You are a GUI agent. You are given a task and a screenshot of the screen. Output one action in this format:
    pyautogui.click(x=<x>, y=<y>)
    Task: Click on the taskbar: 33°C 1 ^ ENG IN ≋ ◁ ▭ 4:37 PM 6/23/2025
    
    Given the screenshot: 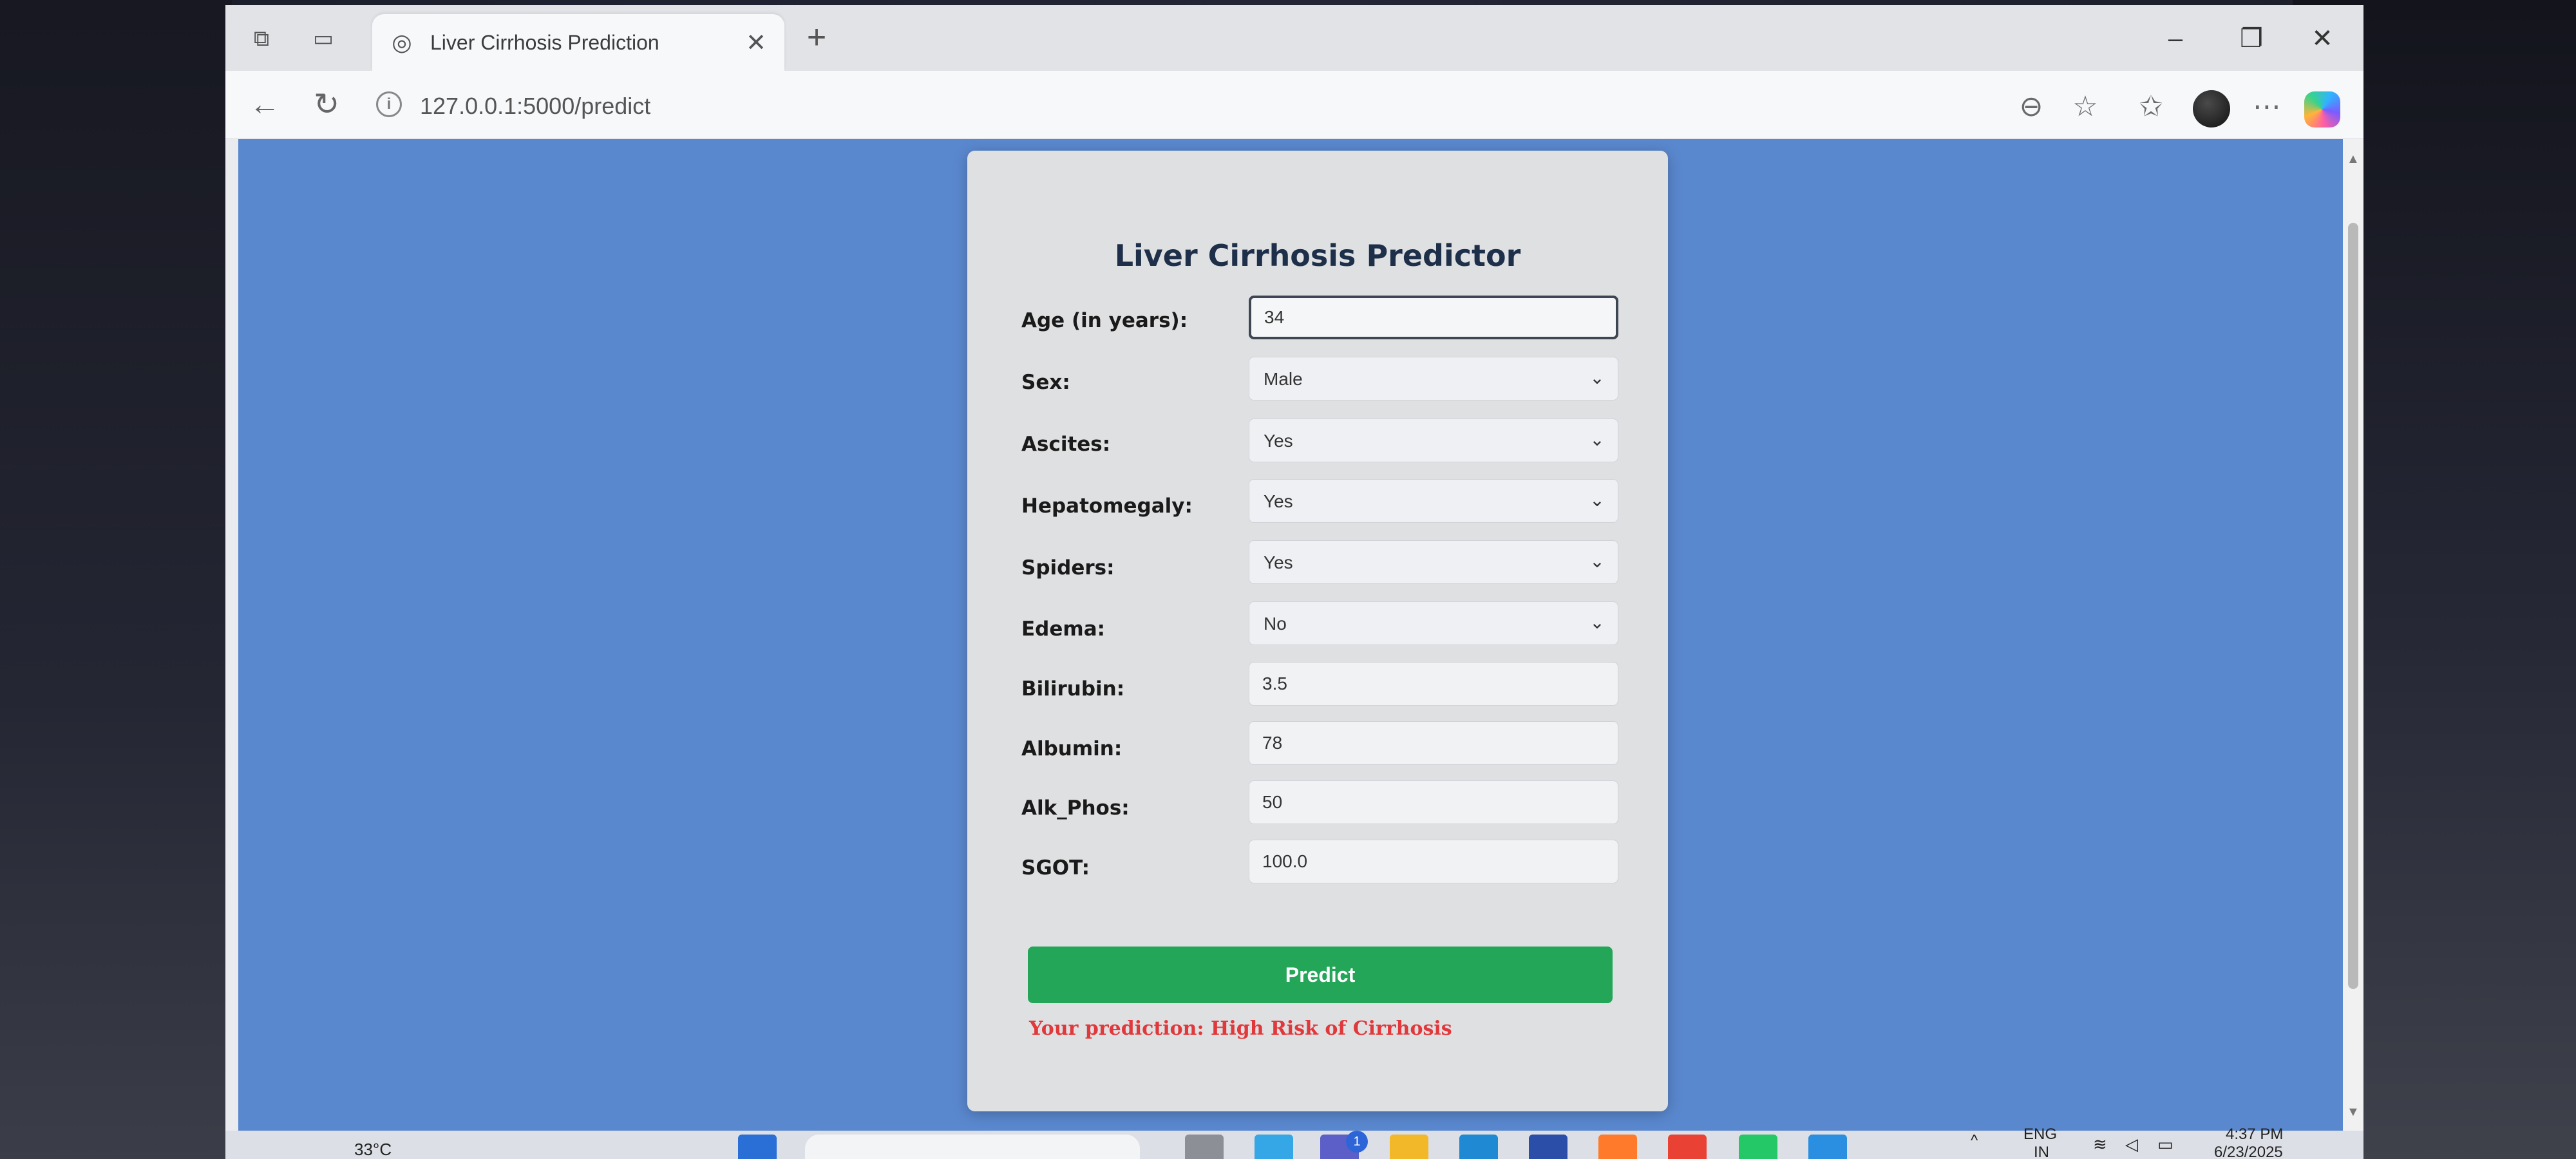 What is the action you would take?
    pyautogui.click(x=1294, y=1142)
    